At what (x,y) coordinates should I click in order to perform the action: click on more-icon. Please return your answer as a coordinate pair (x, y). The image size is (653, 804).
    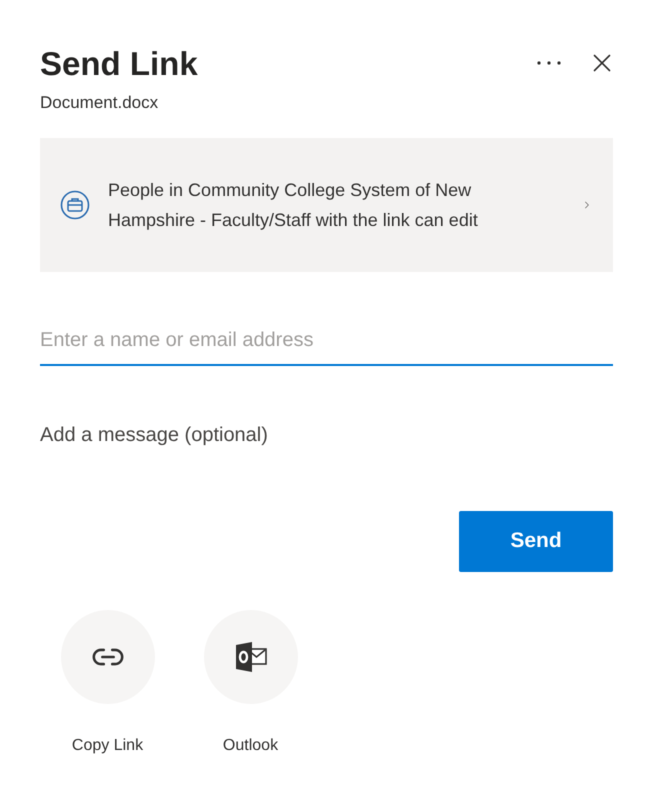
    Looking at the image, I should click on (549, 63).